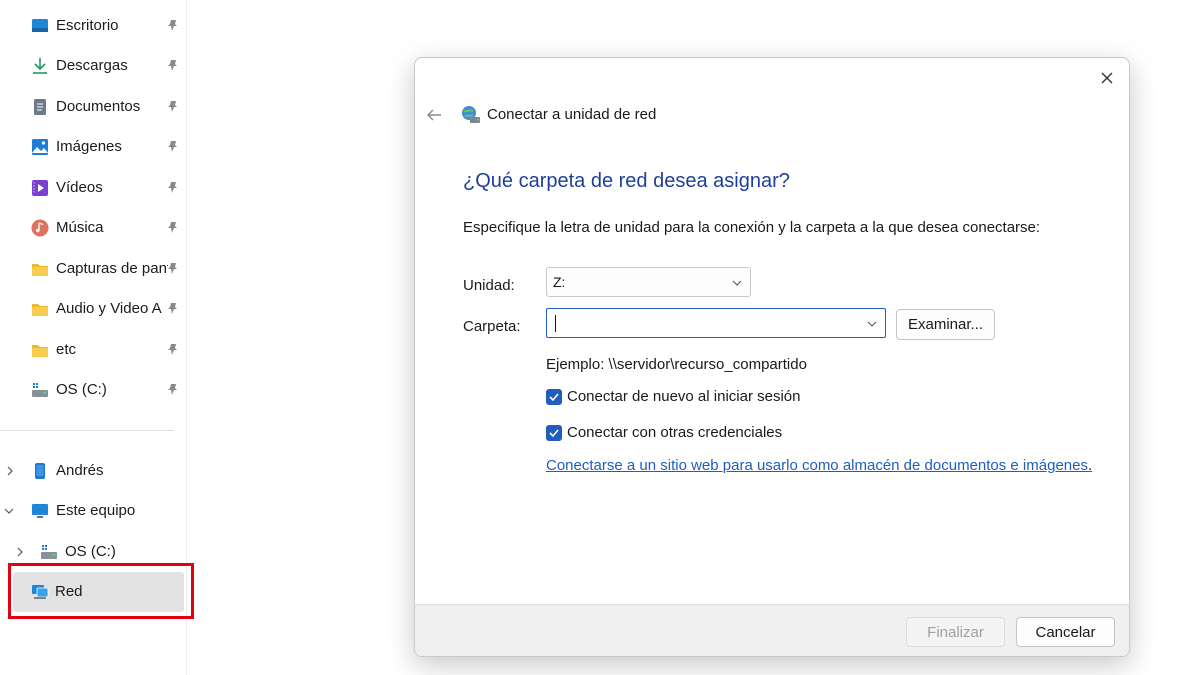 The width and height of the screenshot is (1200, 675). Describe the element at coordinates (98, 106) in the screenshot. I see `nav-item-label: Documentos` at that location.